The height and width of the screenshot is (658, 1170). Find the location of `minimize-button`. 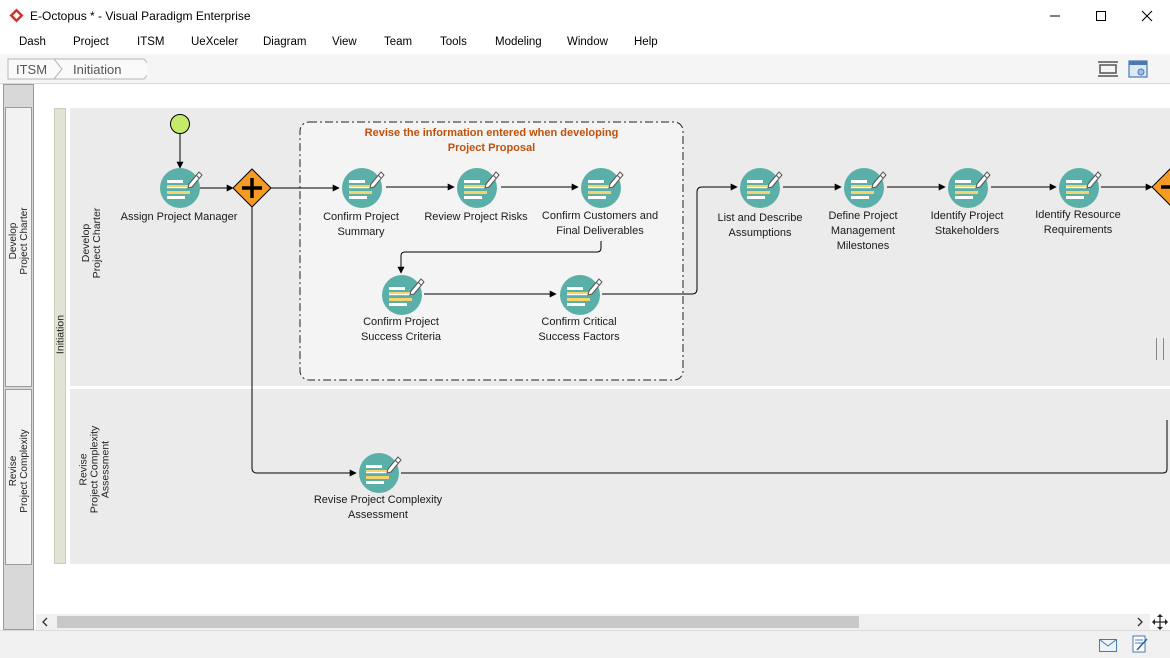

minimize-button is located at coordinates (1055, 16).